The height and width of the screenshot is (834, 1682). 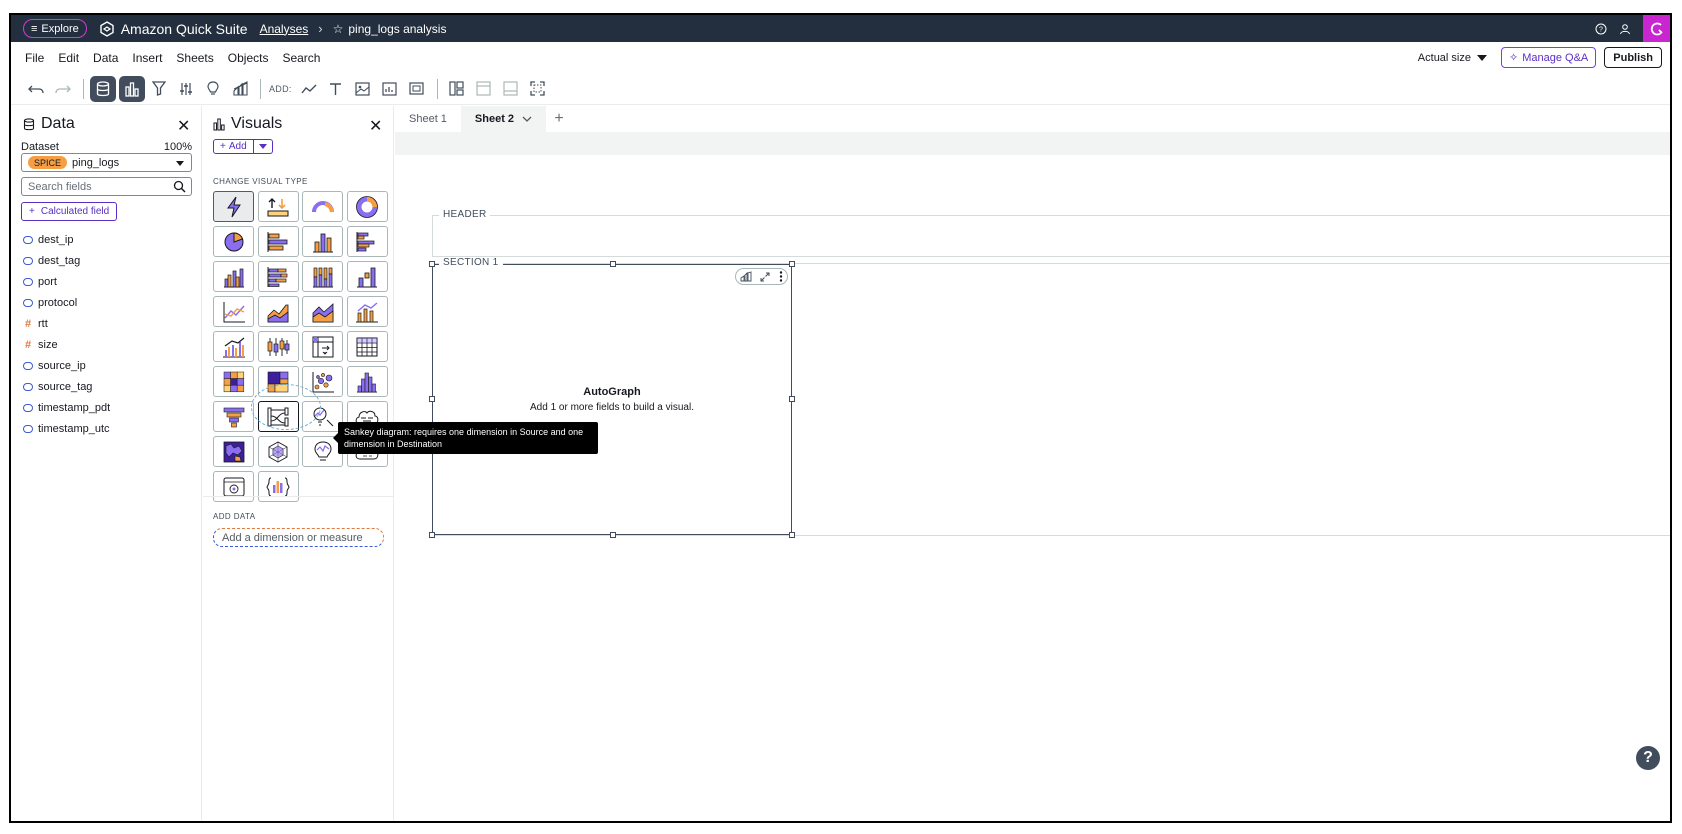 I want to click on field-item: protocol, so click(x=66, y=302).